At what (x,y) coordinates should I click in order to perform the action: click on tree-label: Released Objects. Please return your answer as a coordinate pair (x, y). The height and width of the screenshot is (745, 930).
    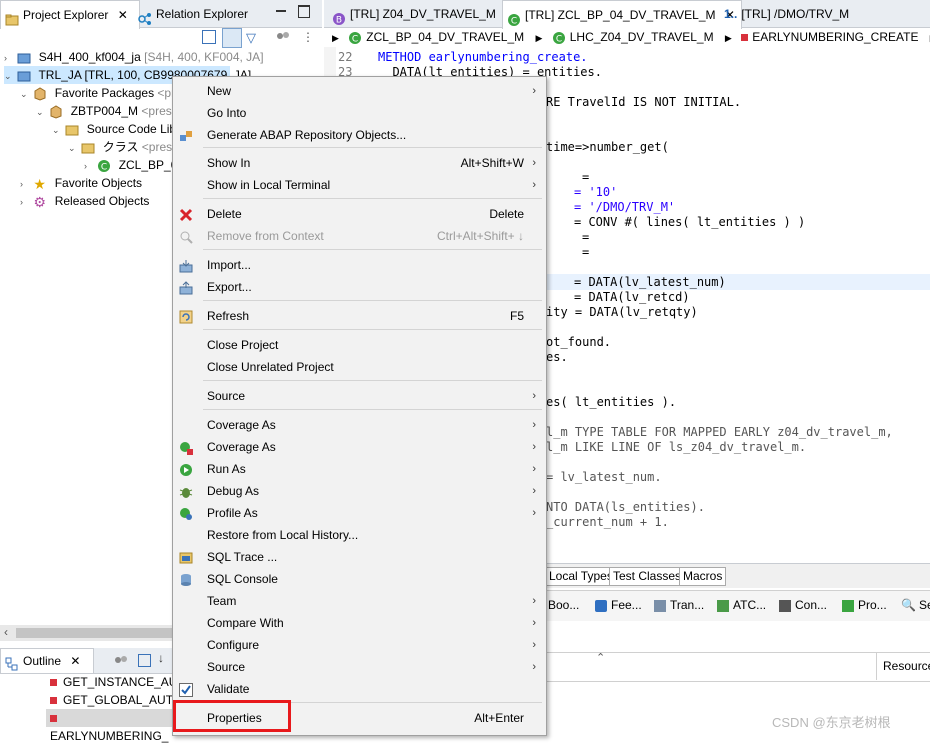
    Looking at the image, I should click on (102, 201).